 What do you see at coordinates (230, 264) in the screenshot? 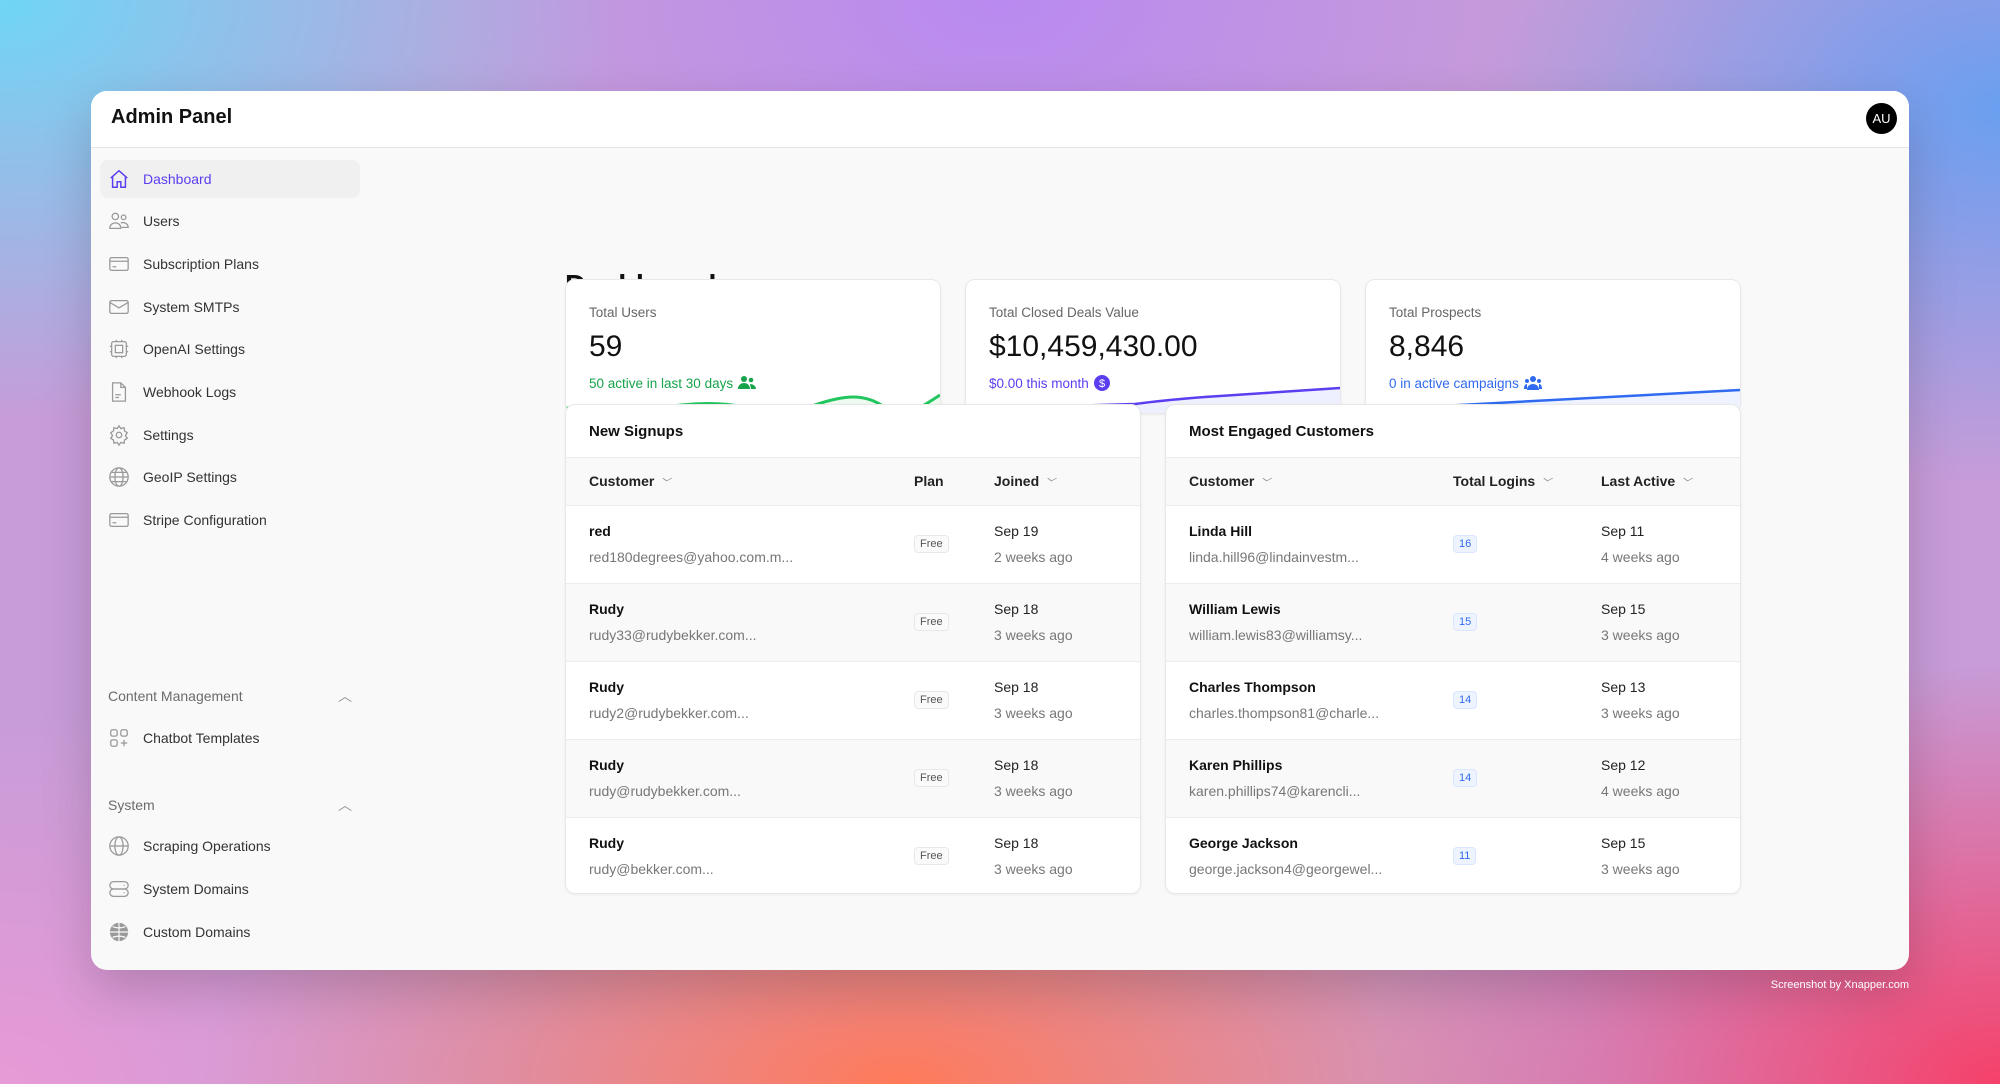
I see `sidebar-item-subscription-plans: Subscription Plans` at bounding box center [230, 264].